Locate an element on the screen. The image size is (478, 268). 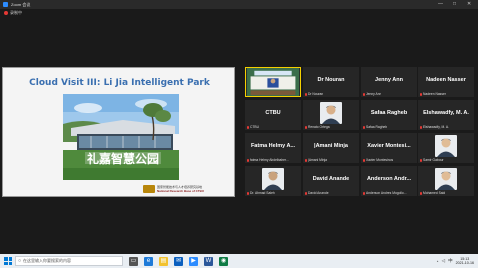
participant-label-text: |Amani Minja is located at coordinates (317, 160).